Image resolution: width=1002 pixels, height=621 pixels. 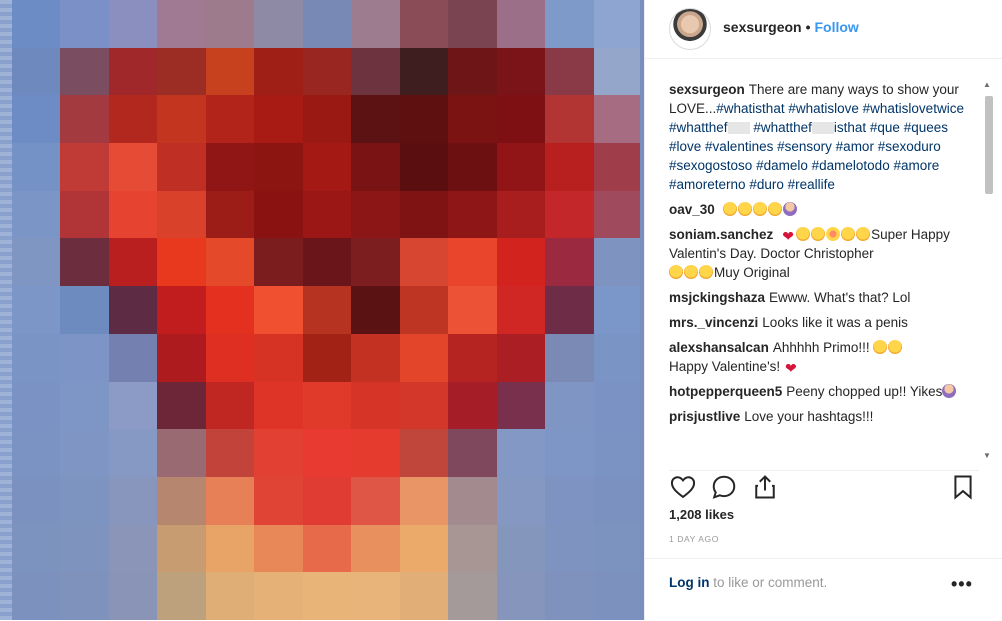 I want to click on hashtag-link: #quees, so click(x=926, y=127).